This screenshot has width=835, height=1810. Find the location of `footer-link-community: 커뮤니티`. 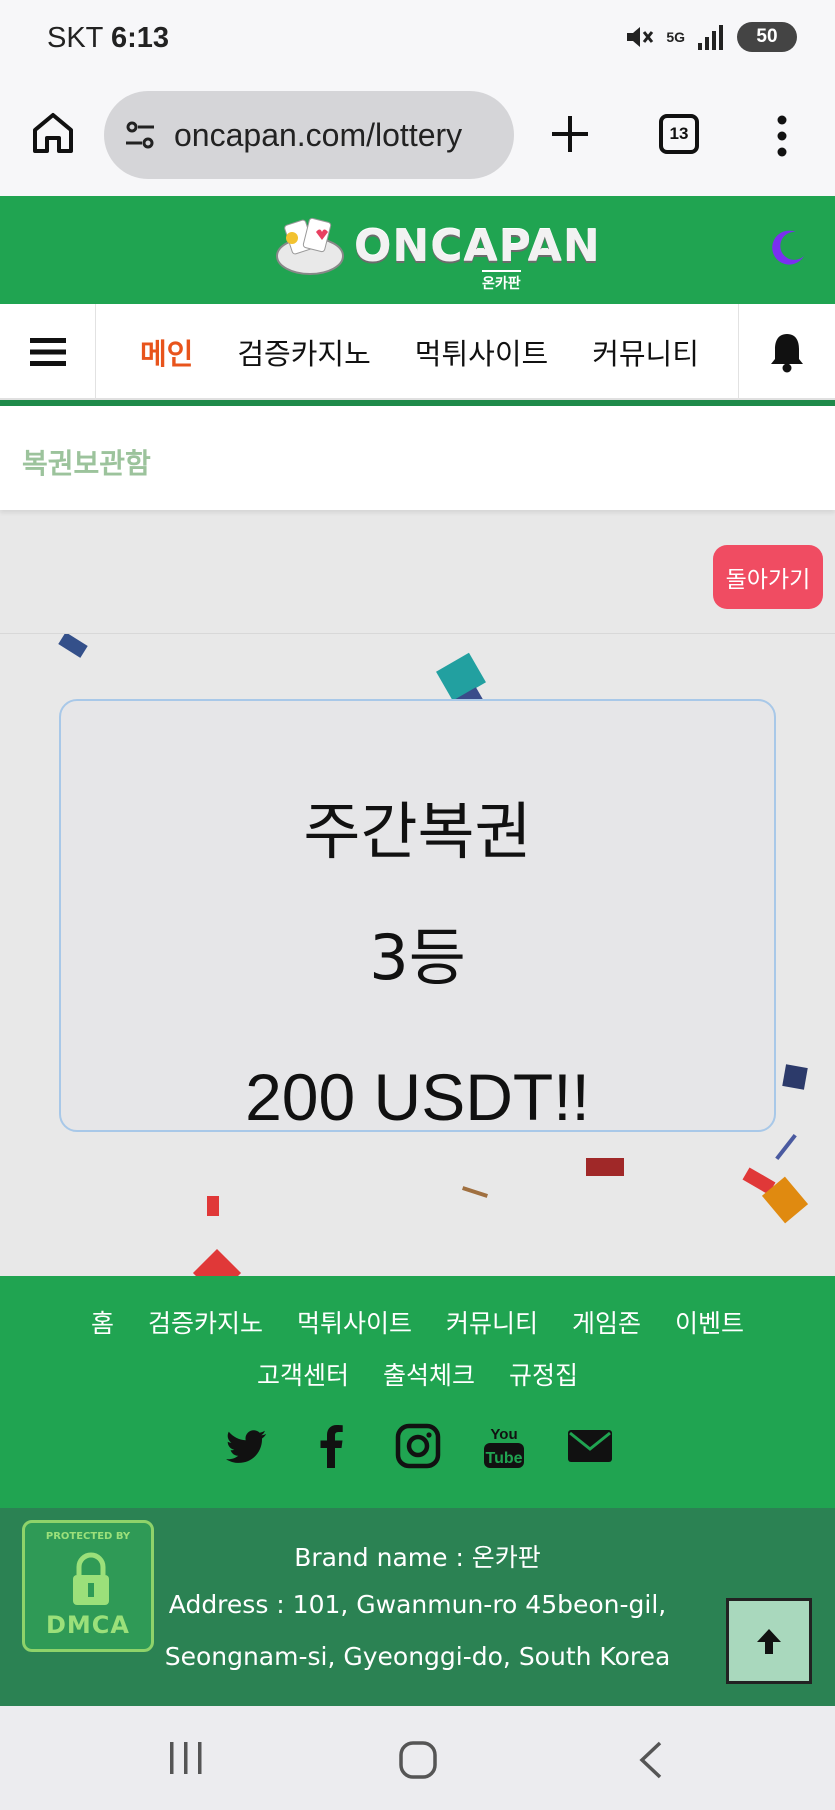

footer-link-community: 커뮤니티 is located at coordinates (492, 1322).